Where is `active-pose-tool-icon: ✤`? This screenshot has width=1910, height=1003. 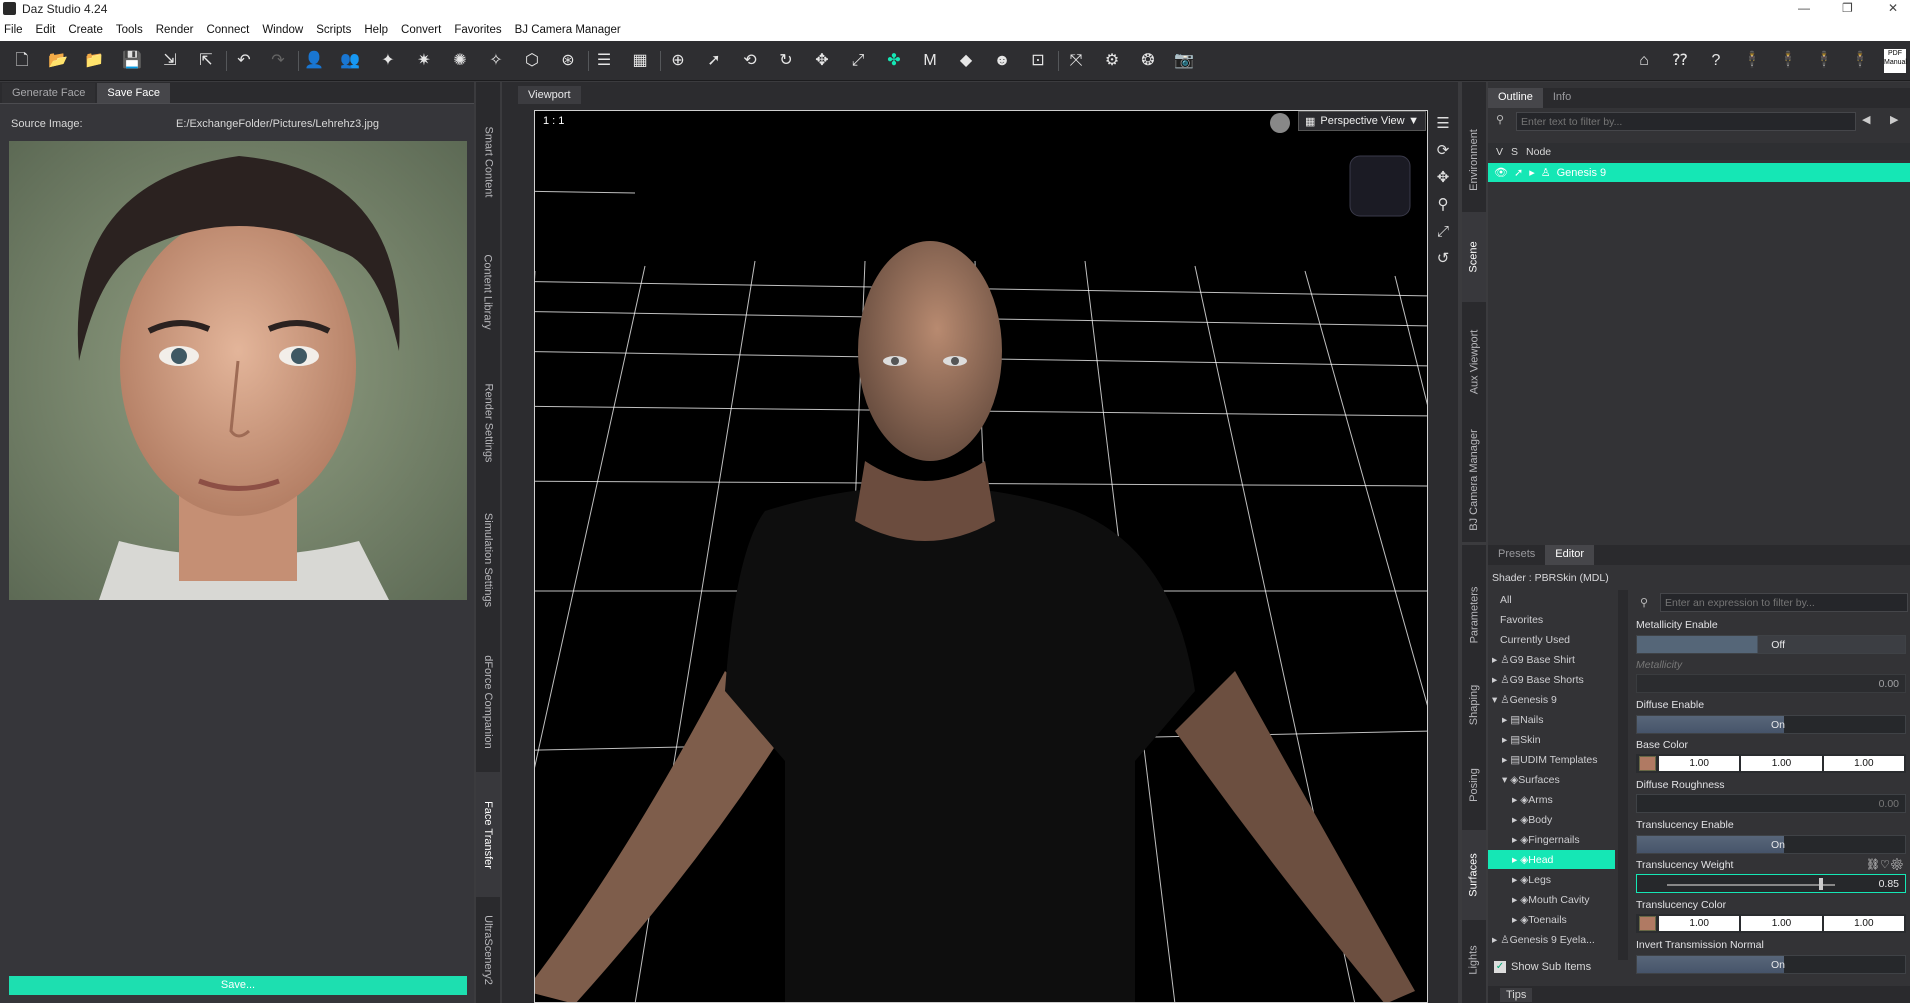 active-pose-tool-icon: ✤ is located at coordinates (894, 61).